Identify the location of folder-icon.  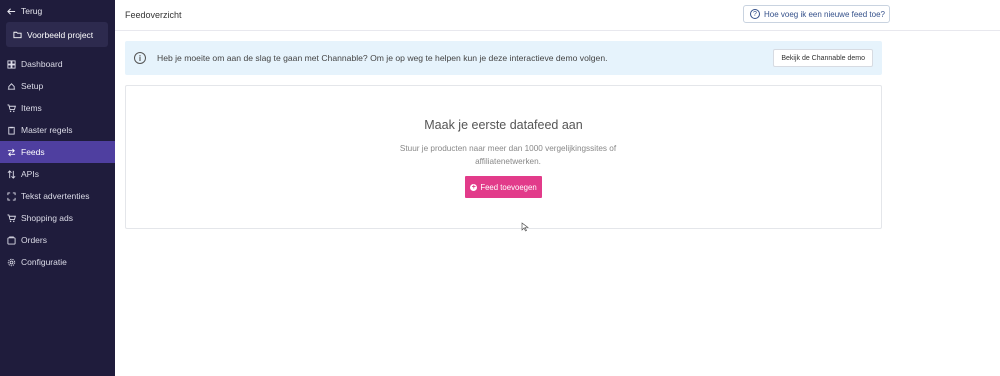
(17, 34).